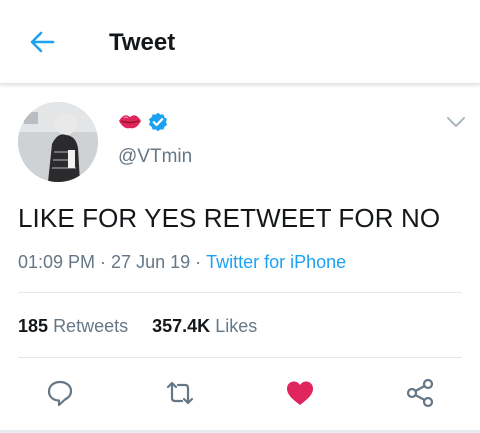 This screenshot has height=433, width=480. I want to click on retweets-stat: 185 Retweets, so click(73, 326).